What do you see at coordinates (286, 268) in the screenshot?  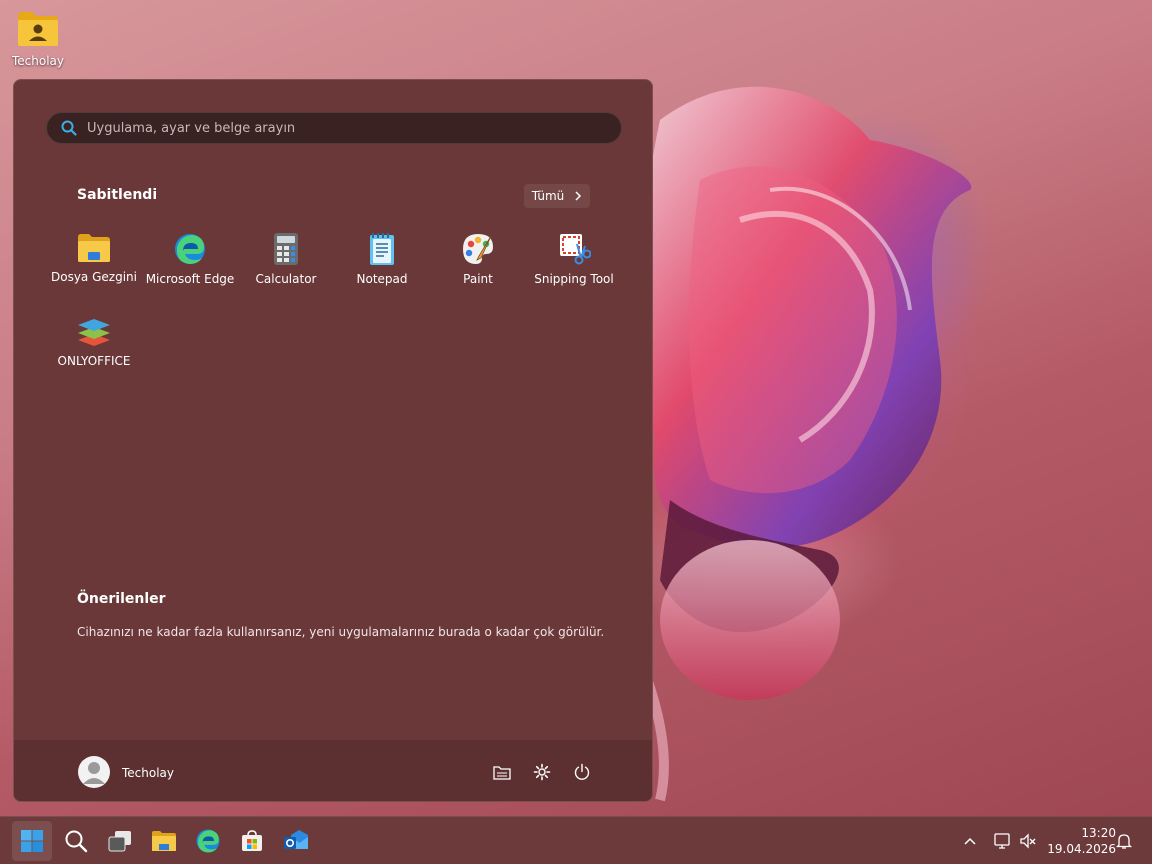 I see `pinned-app-calculator: Calculator` at bounding box center [286, 268].